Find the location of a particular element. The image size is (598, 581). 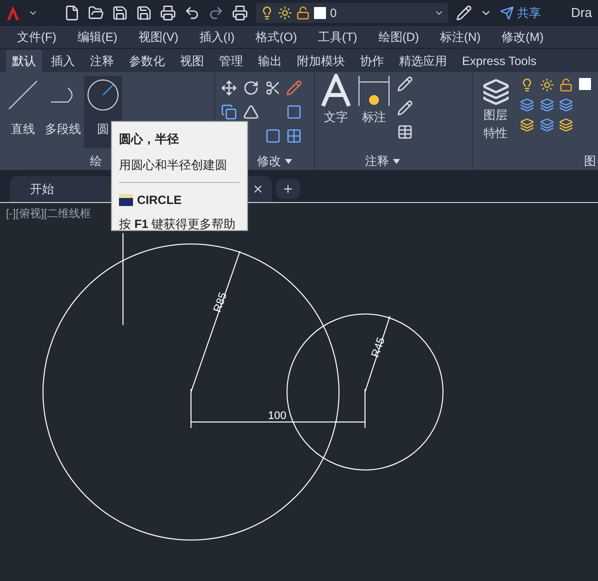

panel-title: 修改 is located at coordinates (269, 161).